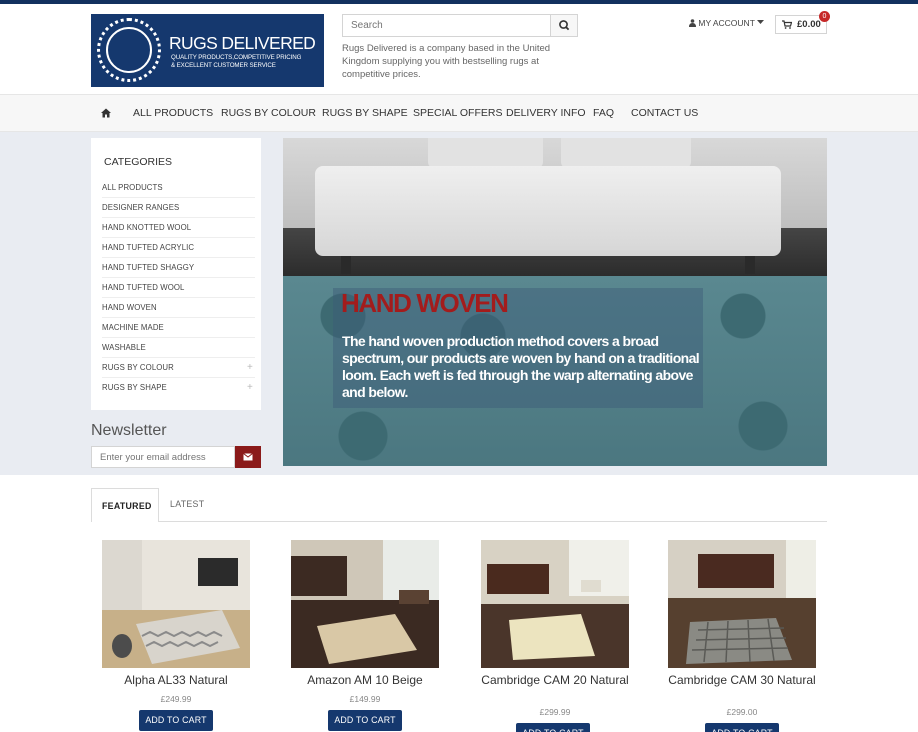  What do you see at coordinates (824, 16) in the screenshot?
I see `cart-count-badge: 0` at bounding box center [824, 16].